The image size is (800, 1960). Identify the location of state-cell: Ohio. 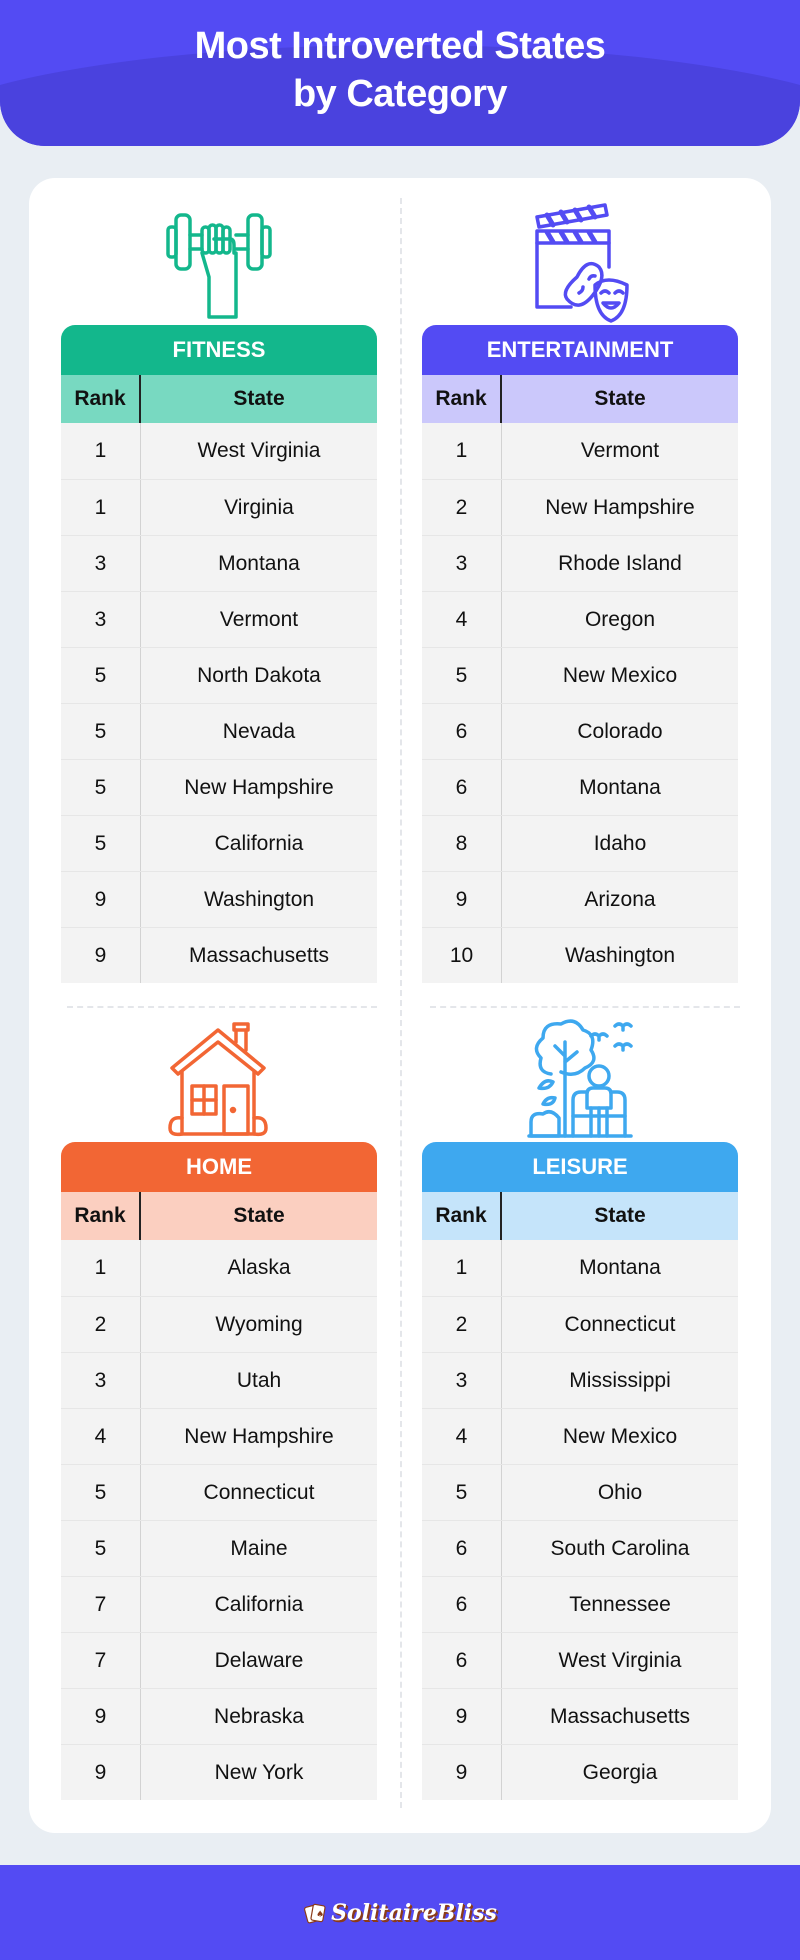
(620, 1492).